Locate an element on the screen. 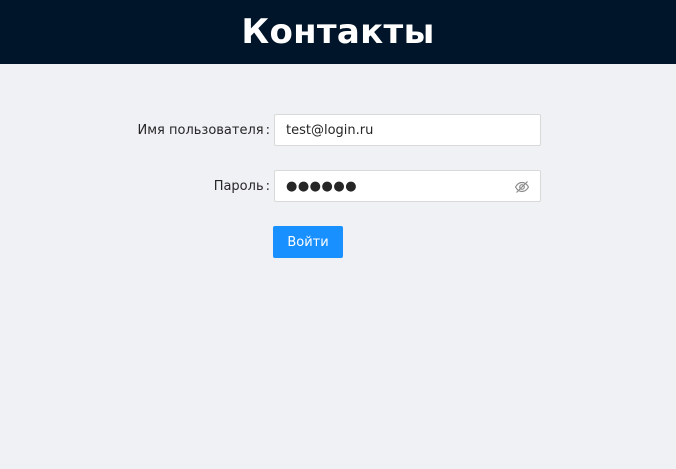  password-label: Пароль: is located at coordinates (242, 186).